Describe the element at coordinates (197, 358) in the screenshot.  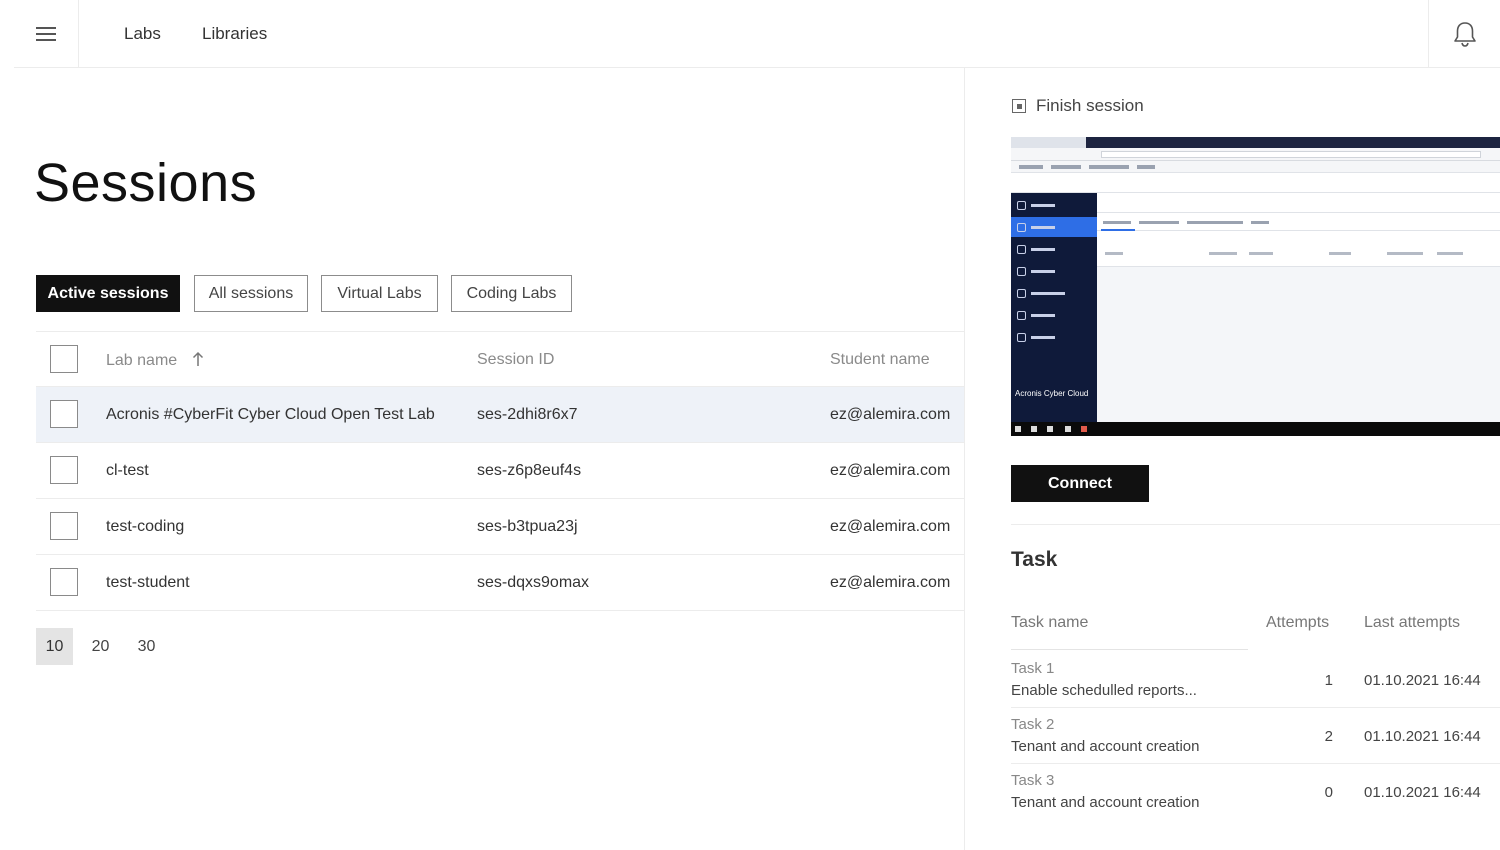
I see `arrow-up-icon` at that location.